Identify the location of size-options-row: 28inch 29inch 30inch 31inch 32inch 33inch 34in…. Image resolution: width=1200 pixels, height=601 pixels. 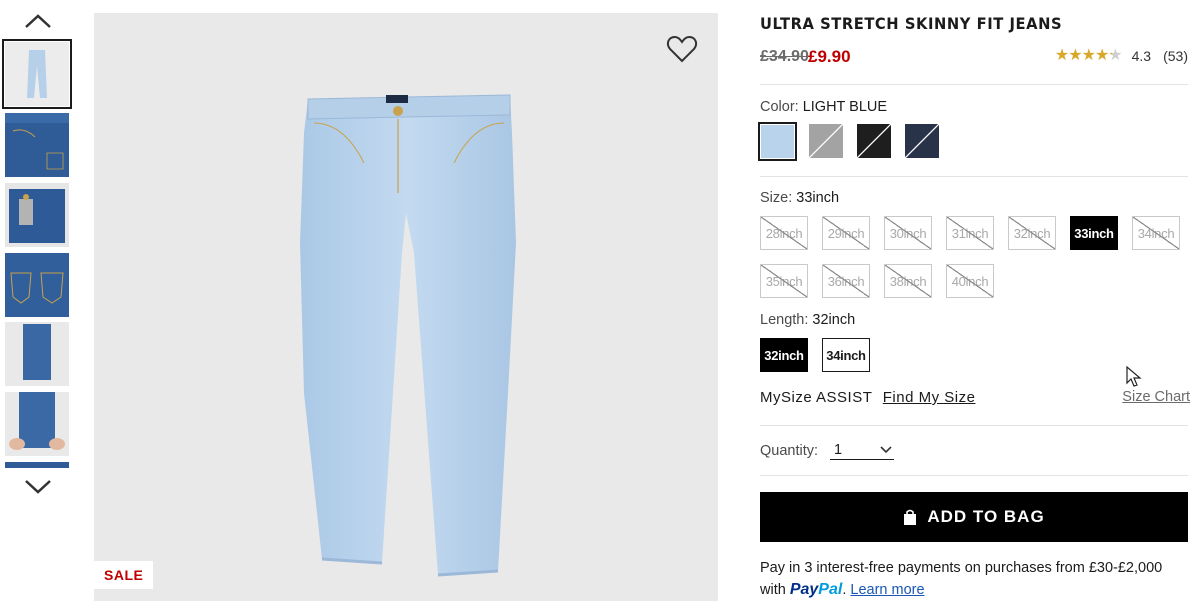
(970, 233).